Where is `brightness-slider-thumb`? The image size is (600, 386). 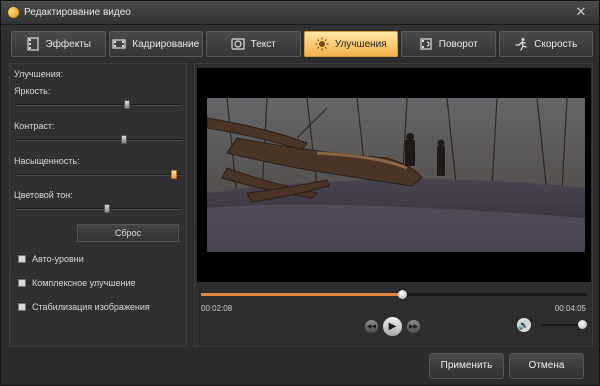
brightness-slider-thumb is located at coordinates (127, 104).